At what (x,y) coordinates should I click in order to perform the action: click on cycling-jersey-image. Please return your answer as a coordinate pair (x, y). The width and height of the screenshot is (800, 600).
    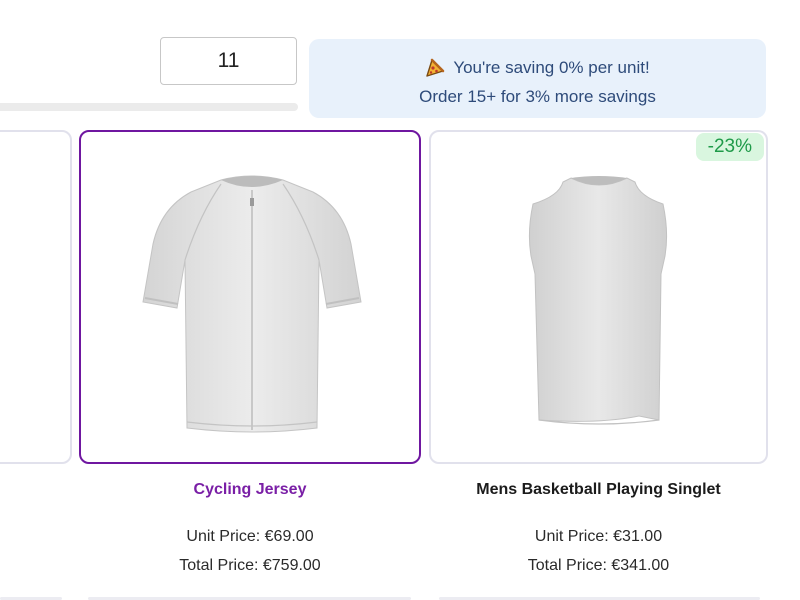
    Looking at the image, I should click on (252, 304).